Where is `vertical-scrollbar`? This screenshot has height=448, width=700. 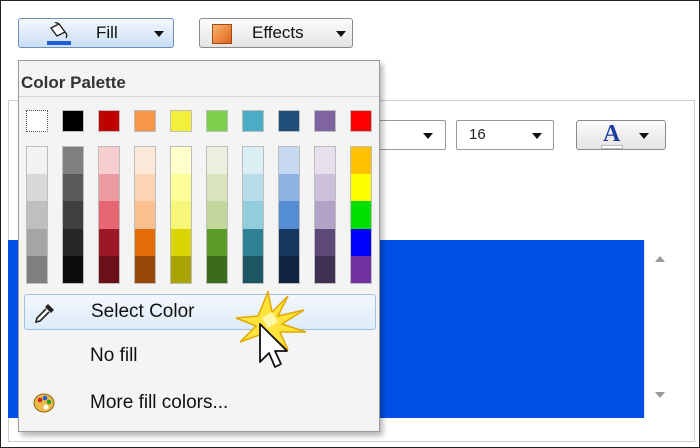 vertical-scrollbar is located at coordinates (659, 329).